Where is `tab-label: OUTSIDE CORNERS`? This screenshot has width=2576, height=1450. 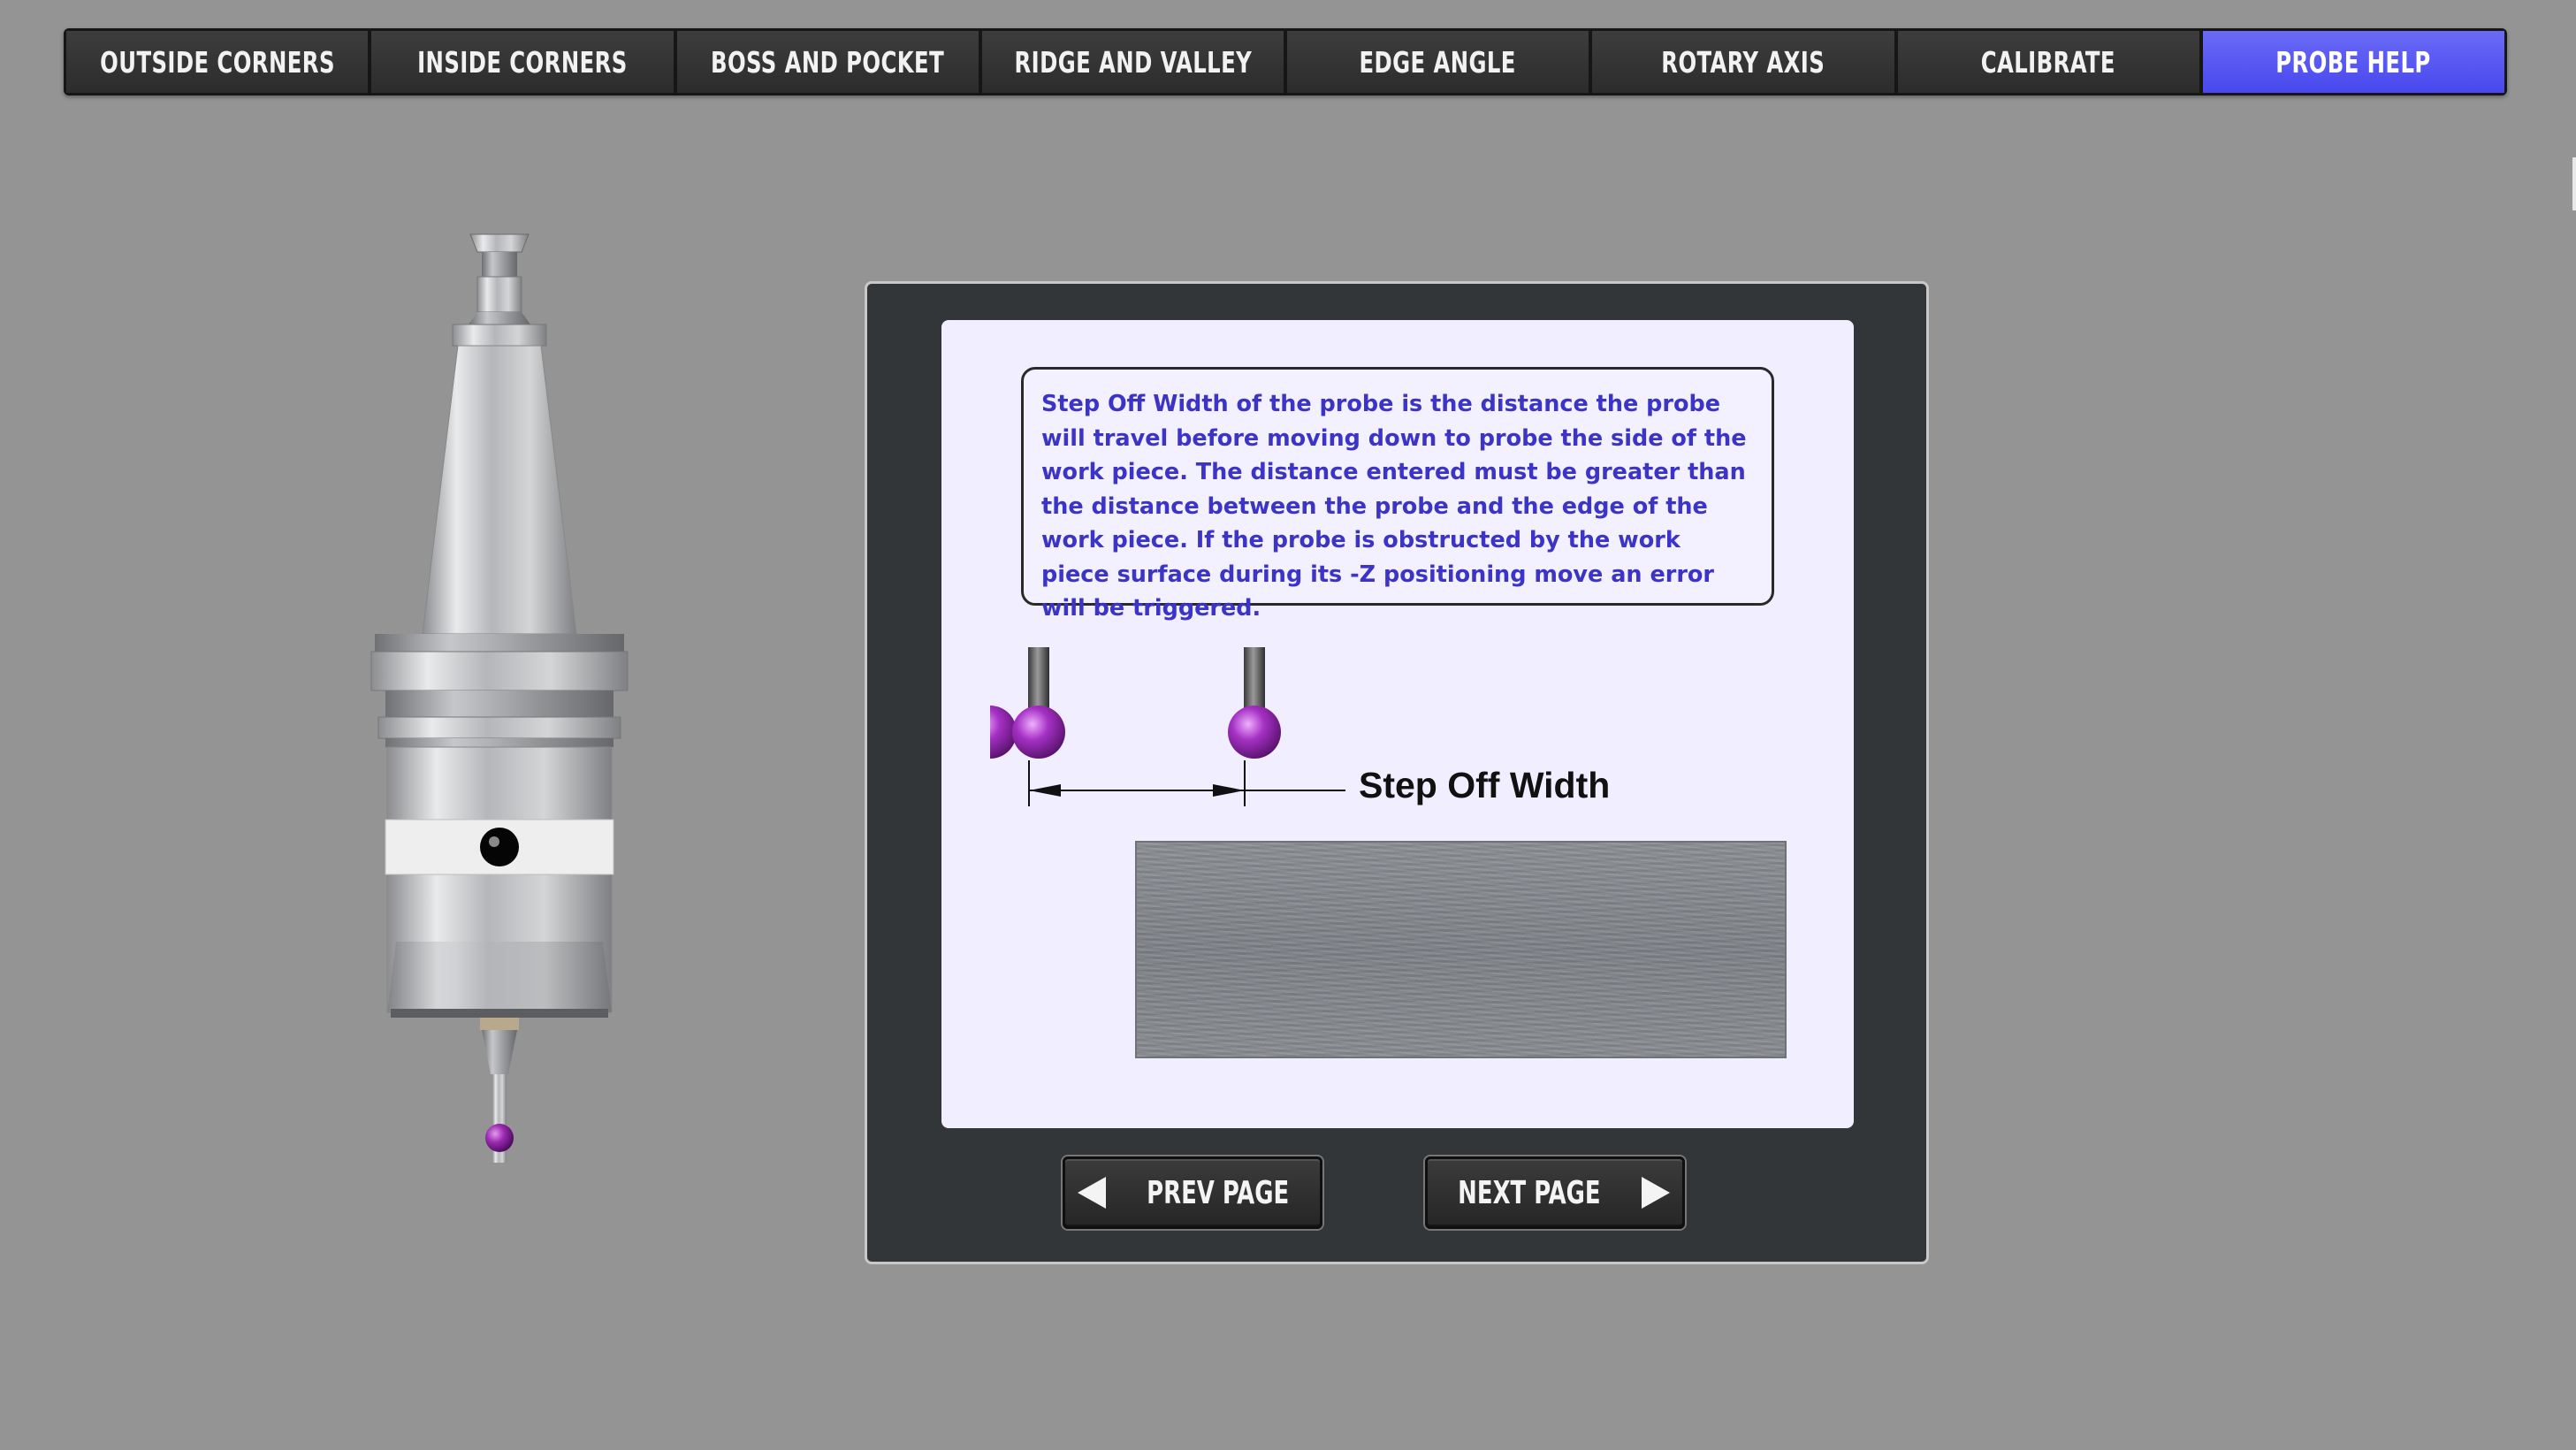 tab-label: OUTSIDE CORNERS is located at coordinates (217, 62).